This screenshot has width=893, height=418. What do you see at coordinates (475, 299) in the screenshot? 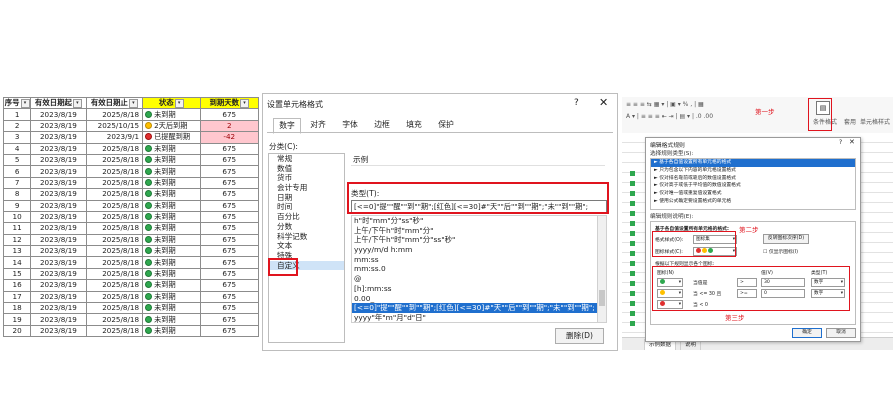
I see `format-item: 0.00_` at bounding box center [475, 299].